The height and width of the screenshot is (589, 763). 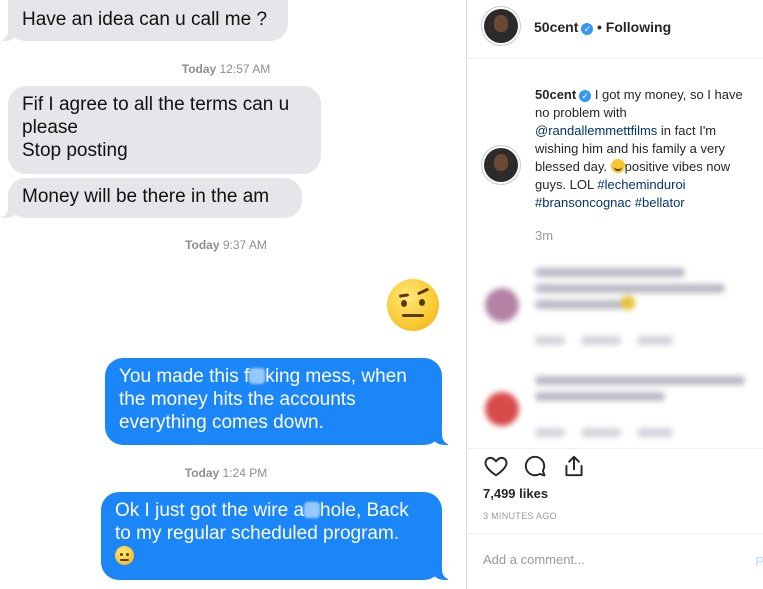 I want to click on follow-status: • Following, so click(x=634, y=27).